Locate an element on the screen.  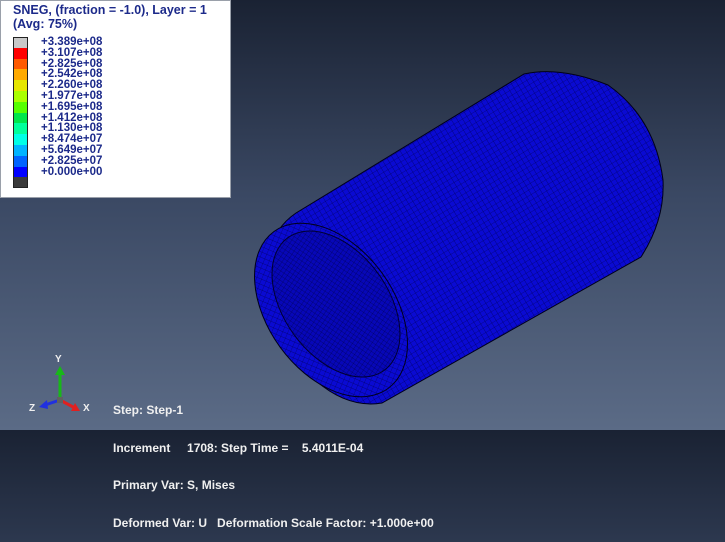
triad-label-y: Y is located at coordinates (58, 359).